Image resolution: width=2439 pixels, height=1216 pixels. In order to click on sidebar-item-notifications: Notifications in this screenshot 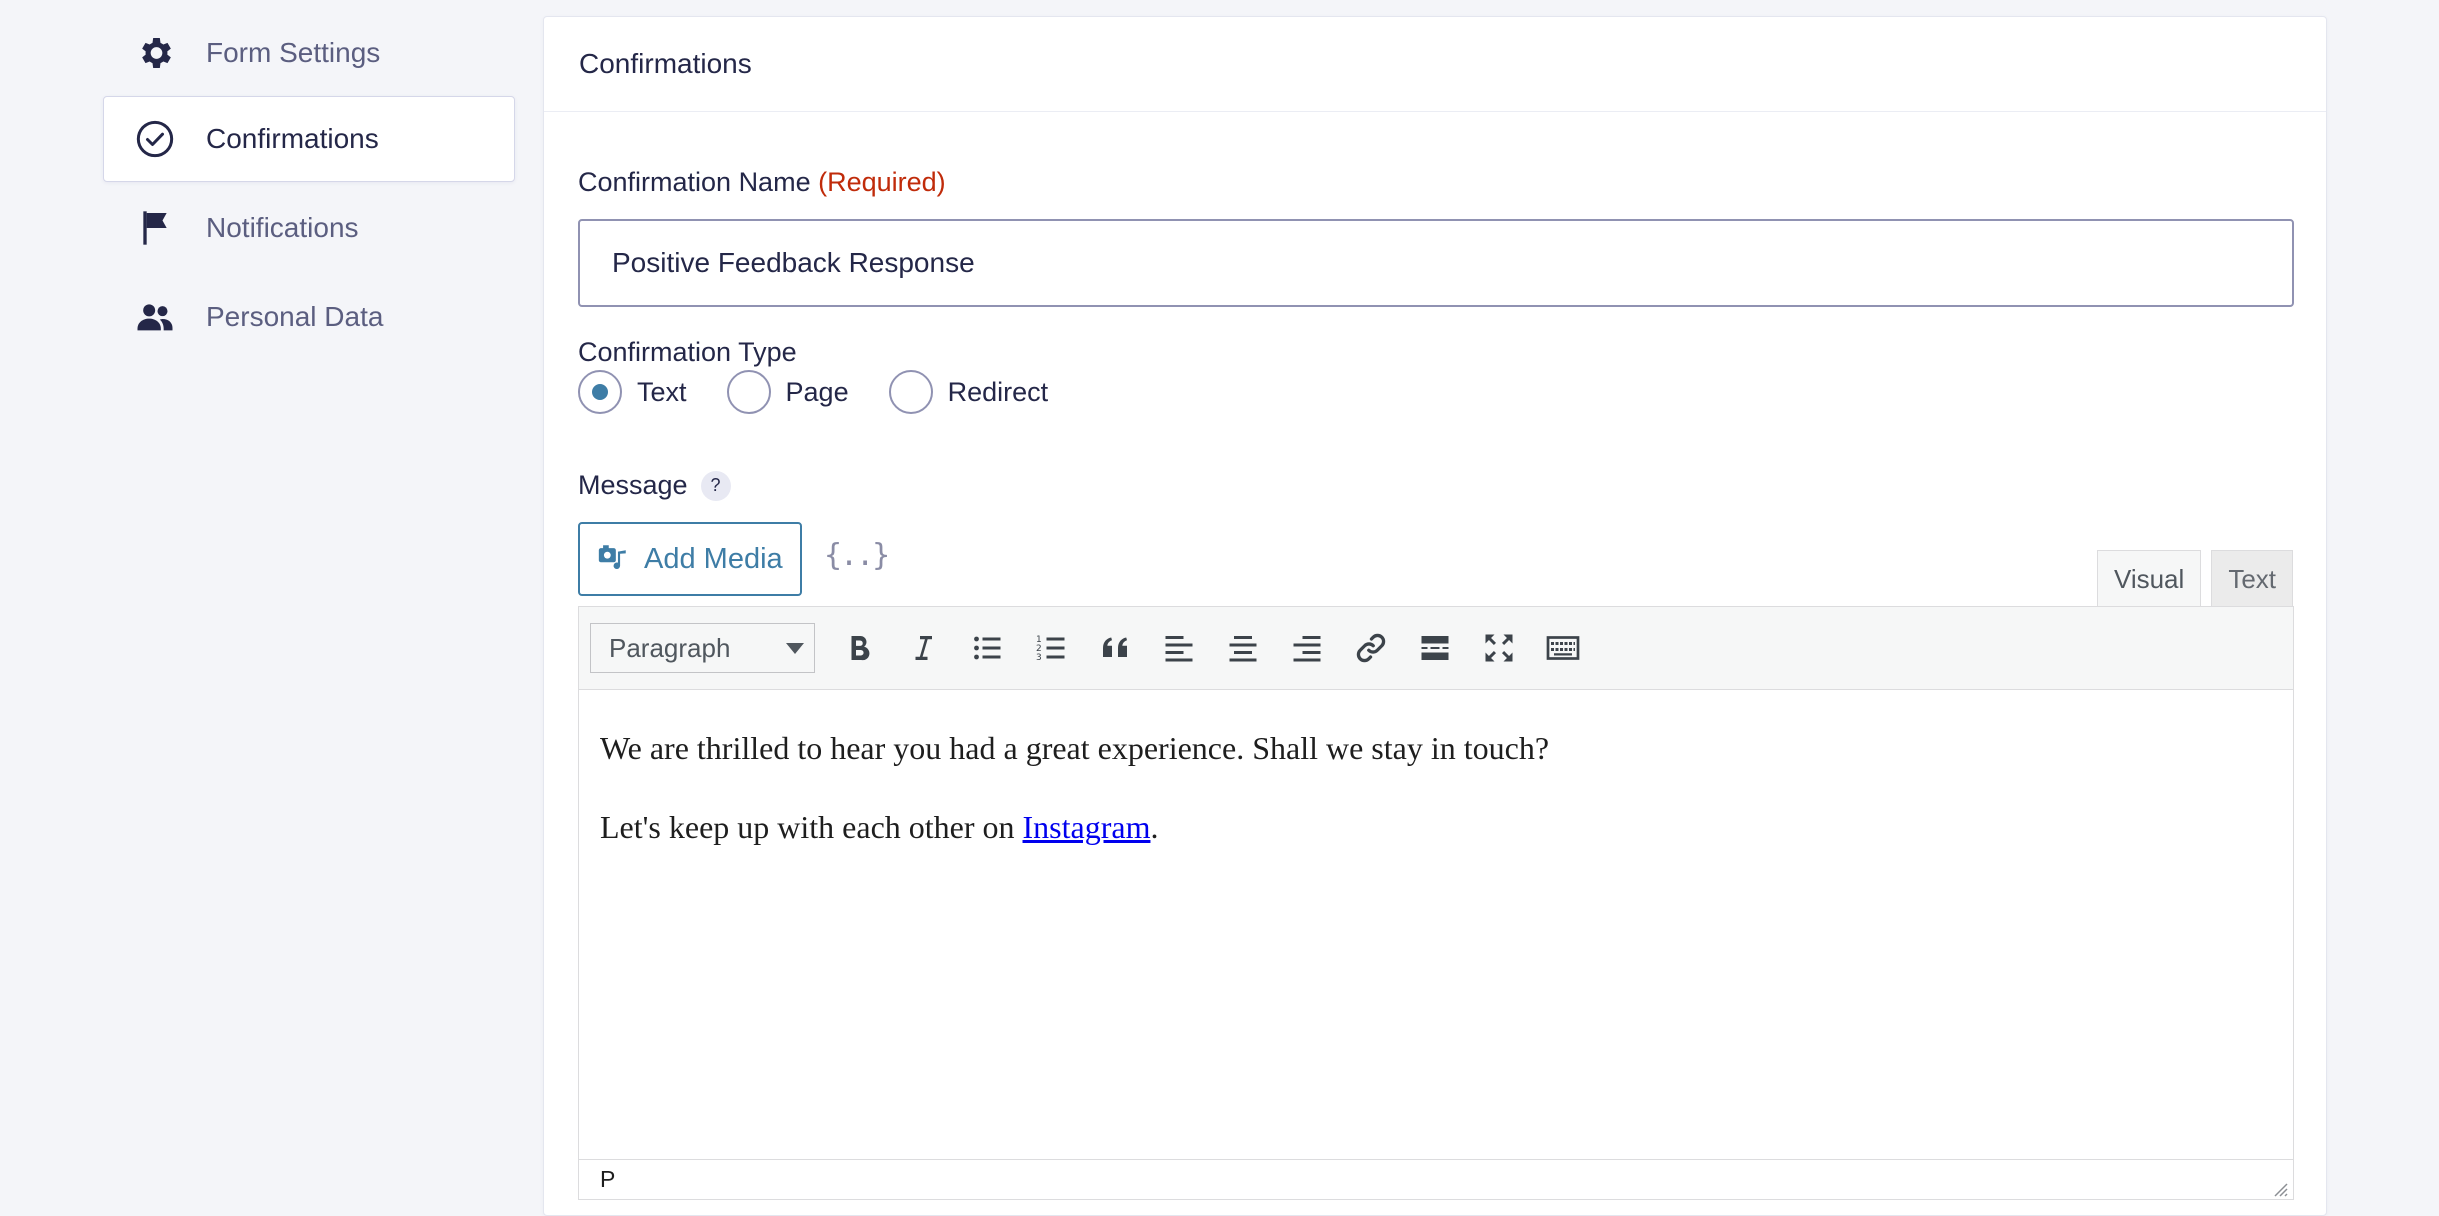, I will do `click(309, 228)`.